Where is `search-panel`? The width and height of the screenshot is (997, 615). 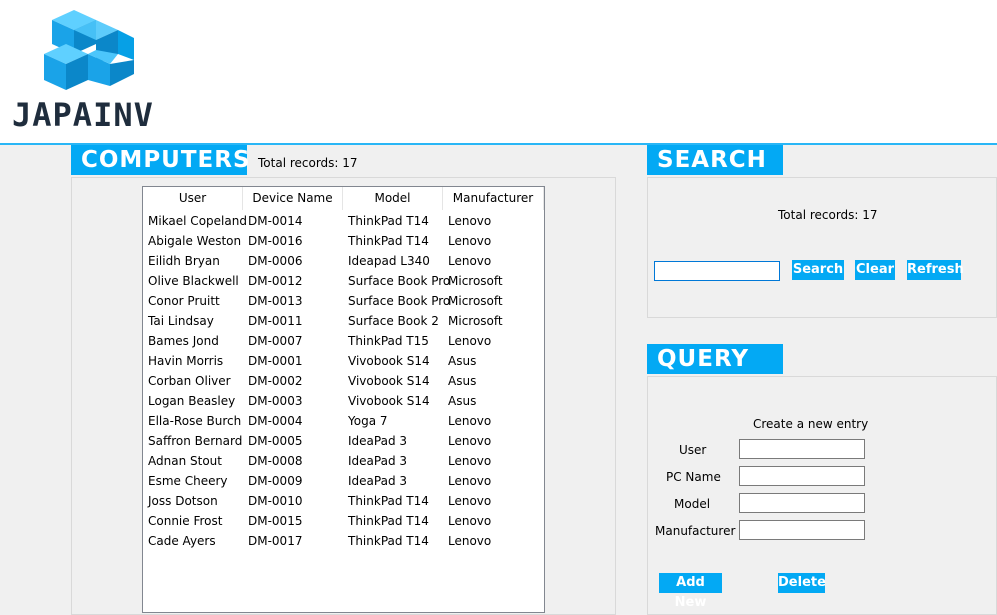
search-panel is located at coordinates (822, 247).